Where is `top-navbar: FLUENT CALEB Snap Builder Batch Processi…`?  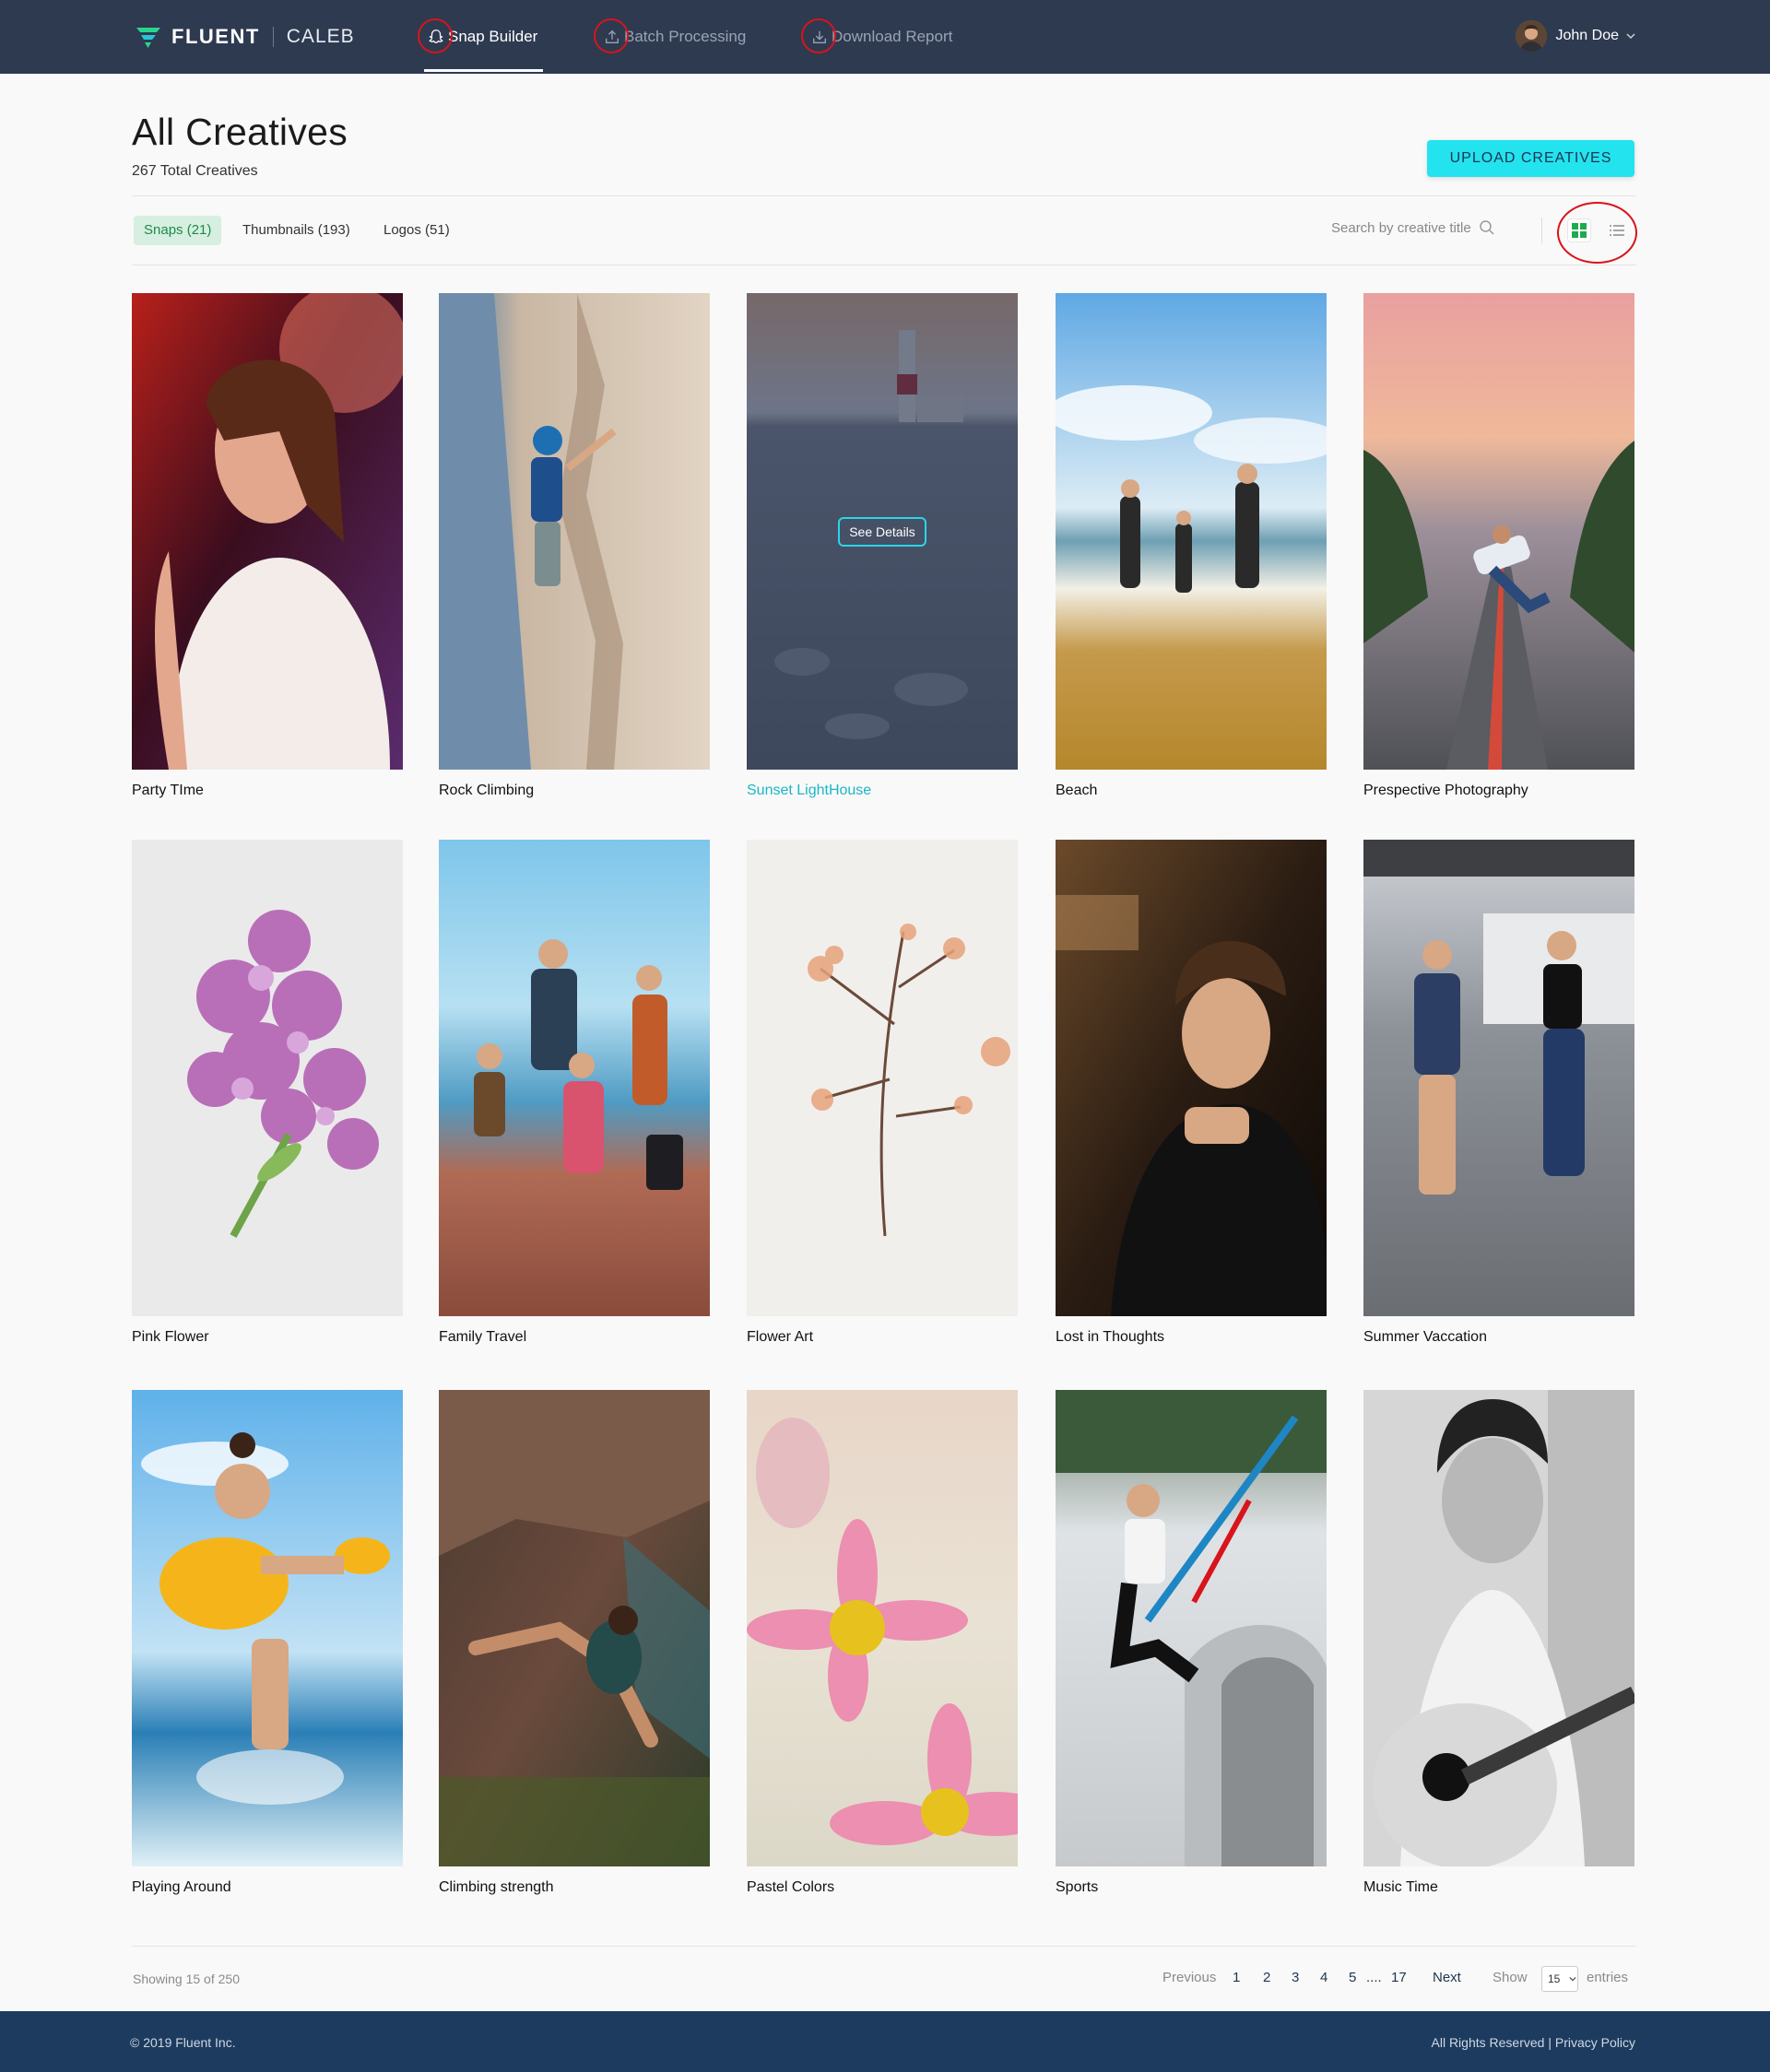
top-navbar: FLUENT CALEB Snap Builder Batch Processi… is located at coordinates (885, 37).